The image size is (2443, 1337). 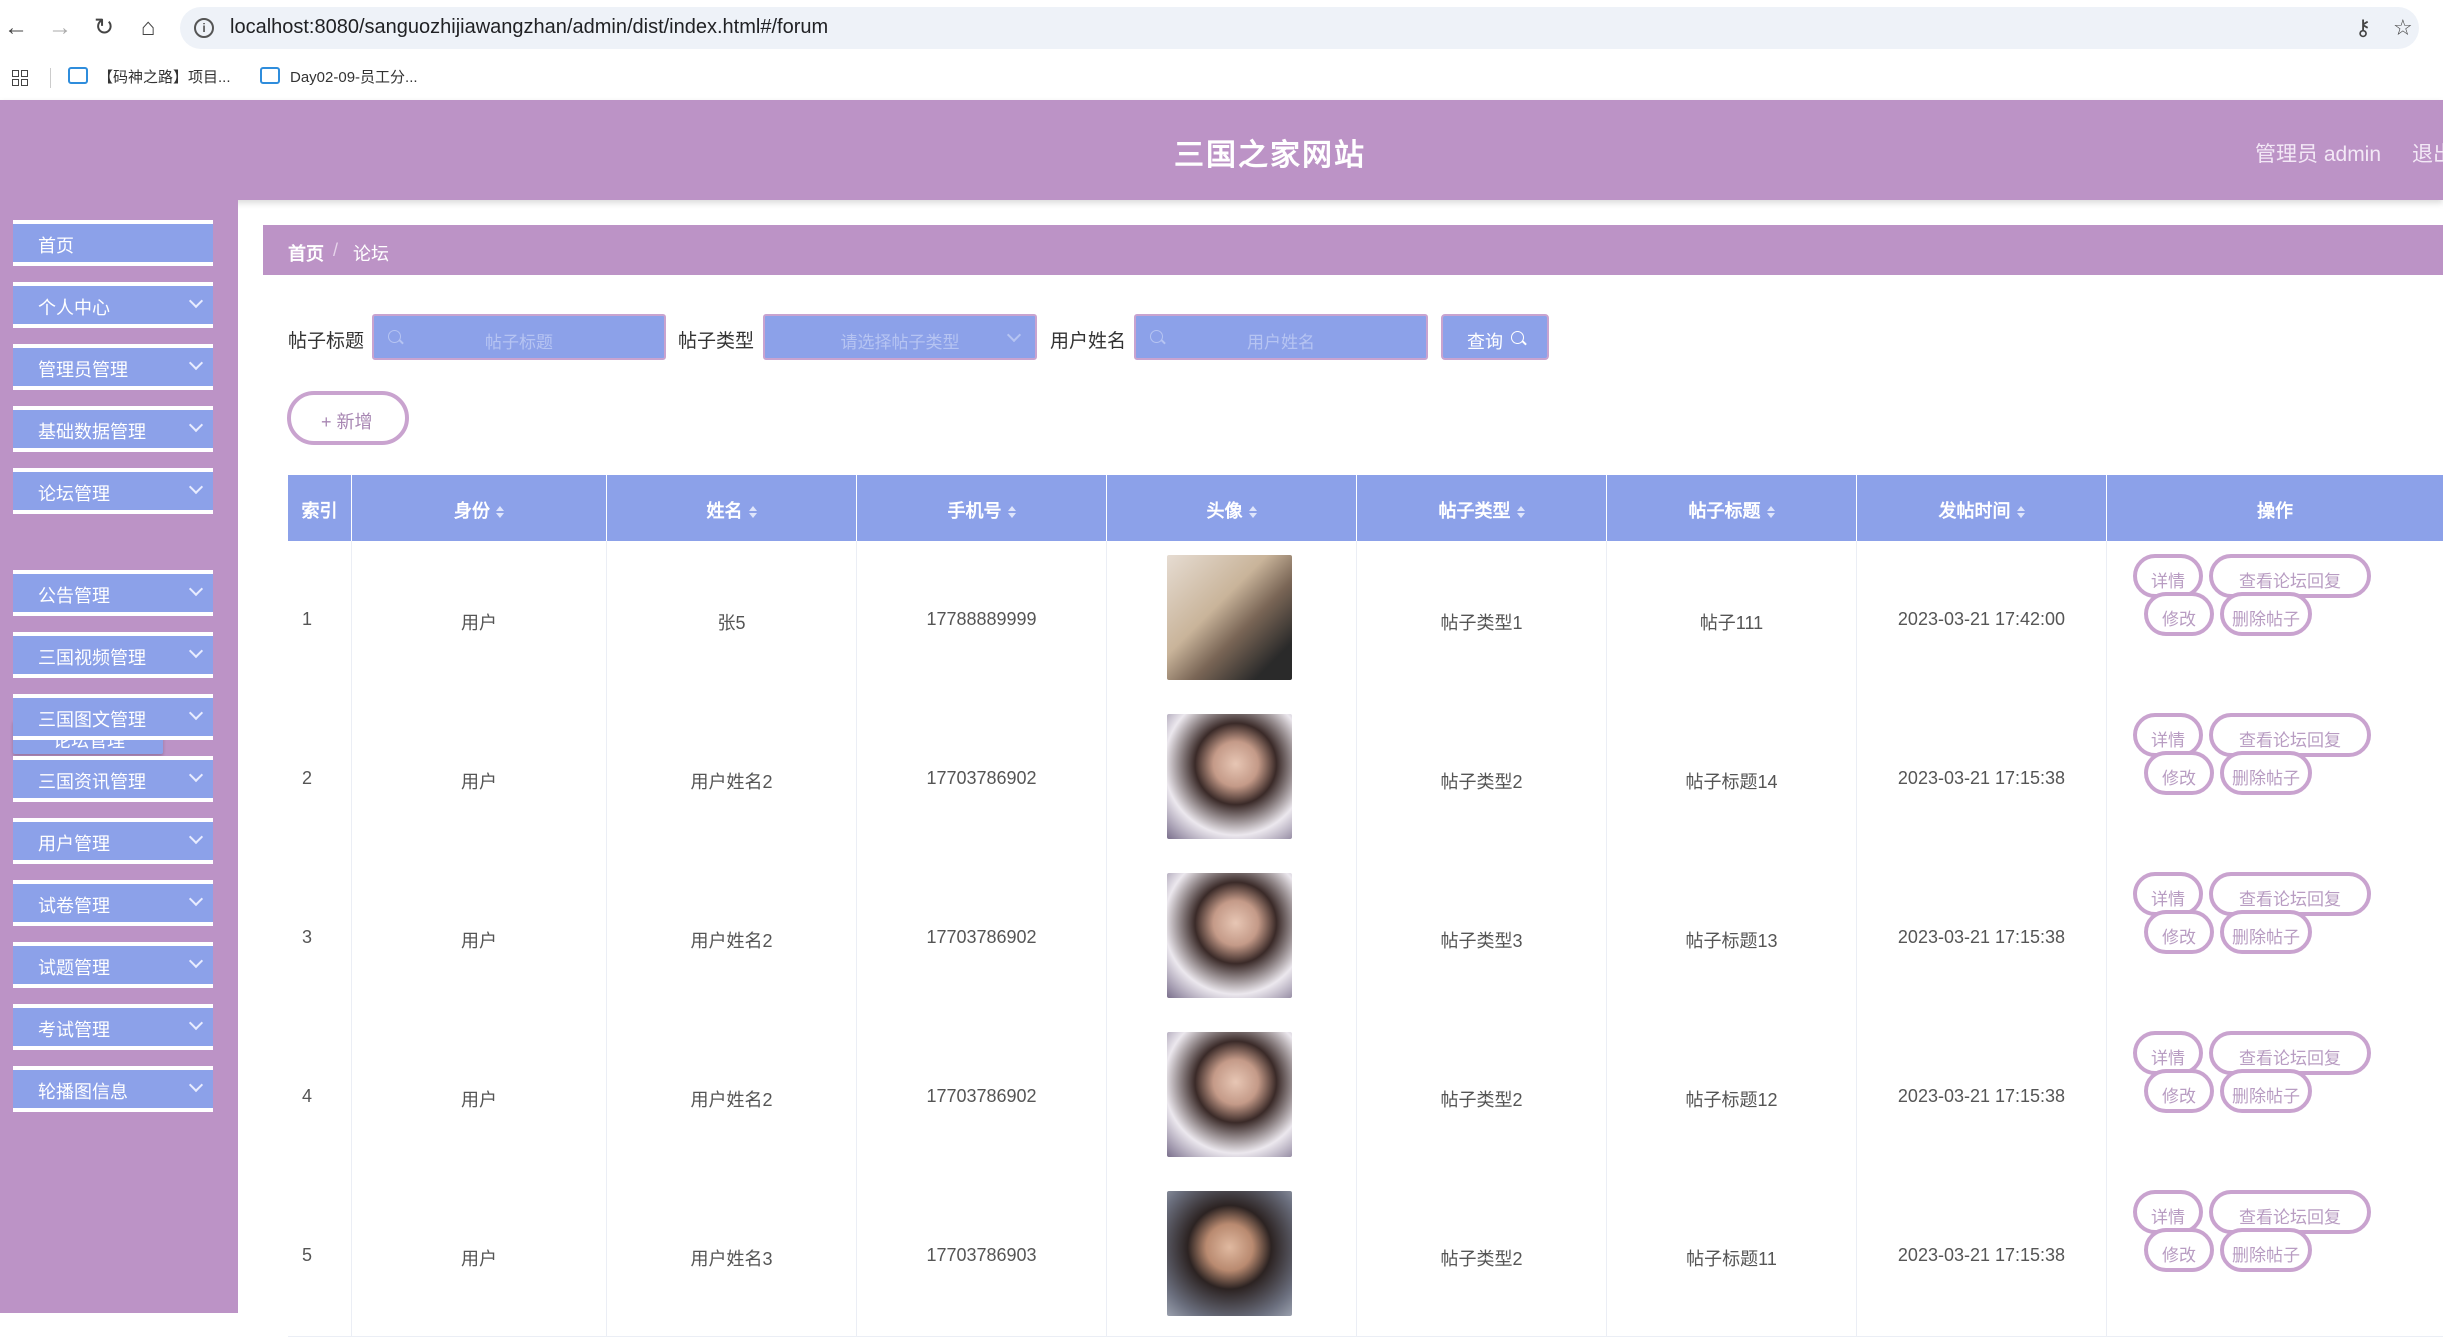 What do you see at coordinates (1732, 508) in the screenshot?
I see `column-header-title: 帖子标题` at bounding box center [1732, 508].